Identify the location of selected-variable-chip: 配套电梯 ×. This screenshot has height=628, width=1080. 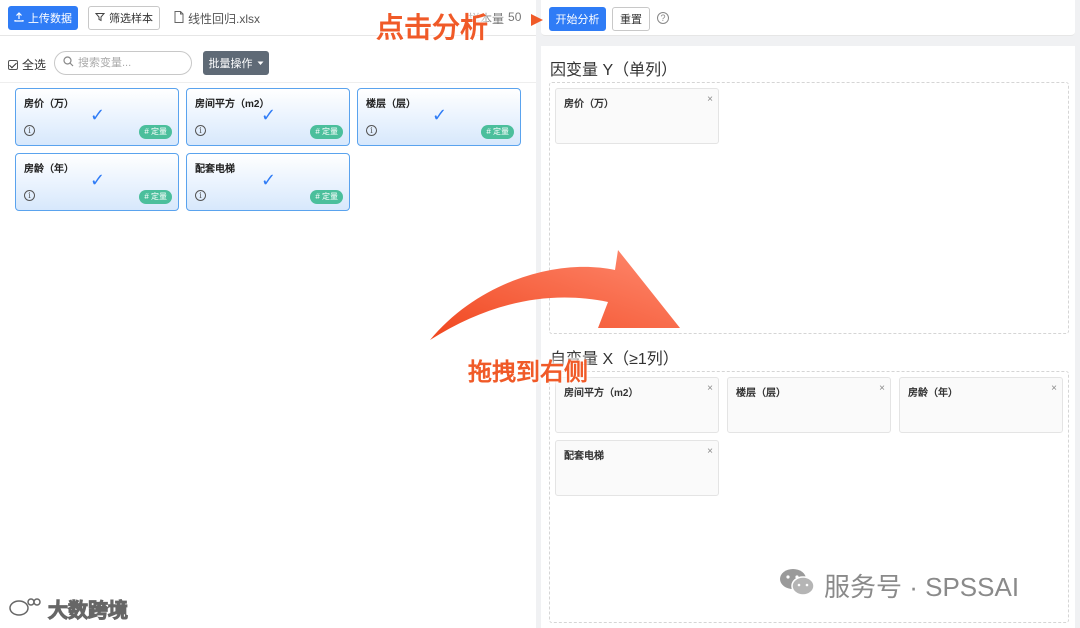
(637, 468).